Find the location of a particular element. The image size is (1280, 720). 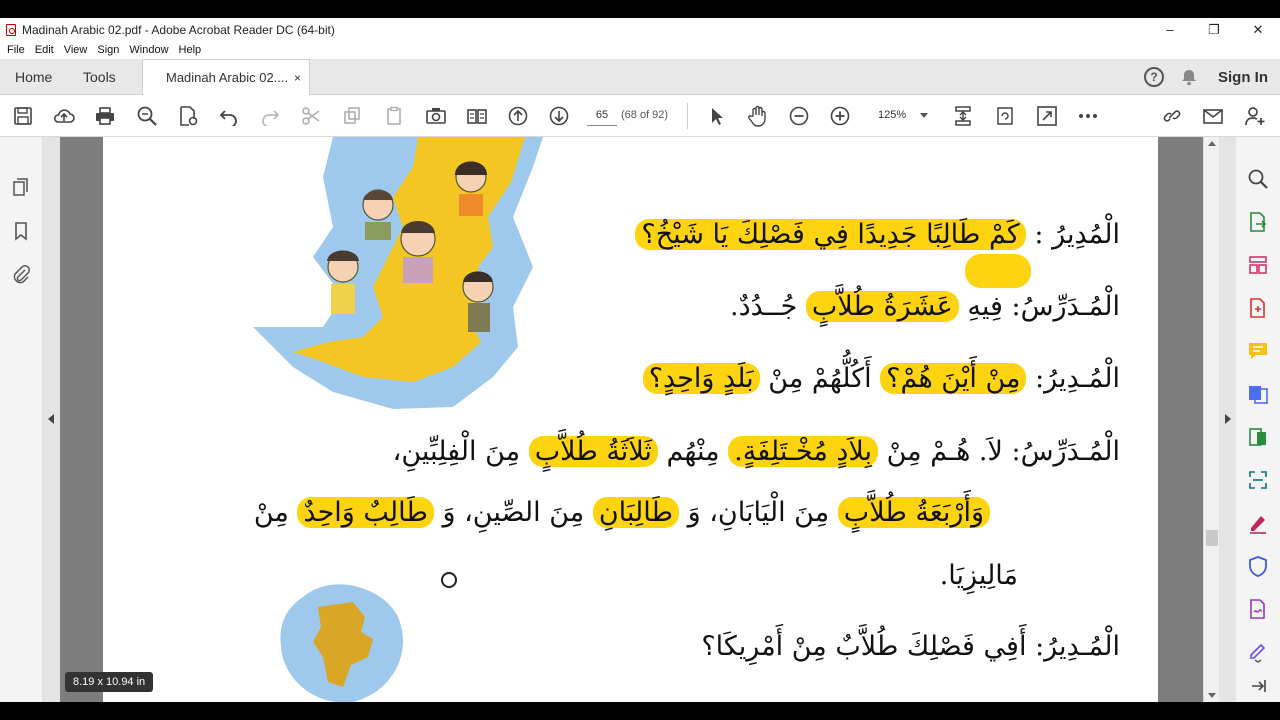

highlighted-text: طَالِبٌ وَاحِدٌ is located at coordinates (365, 512).